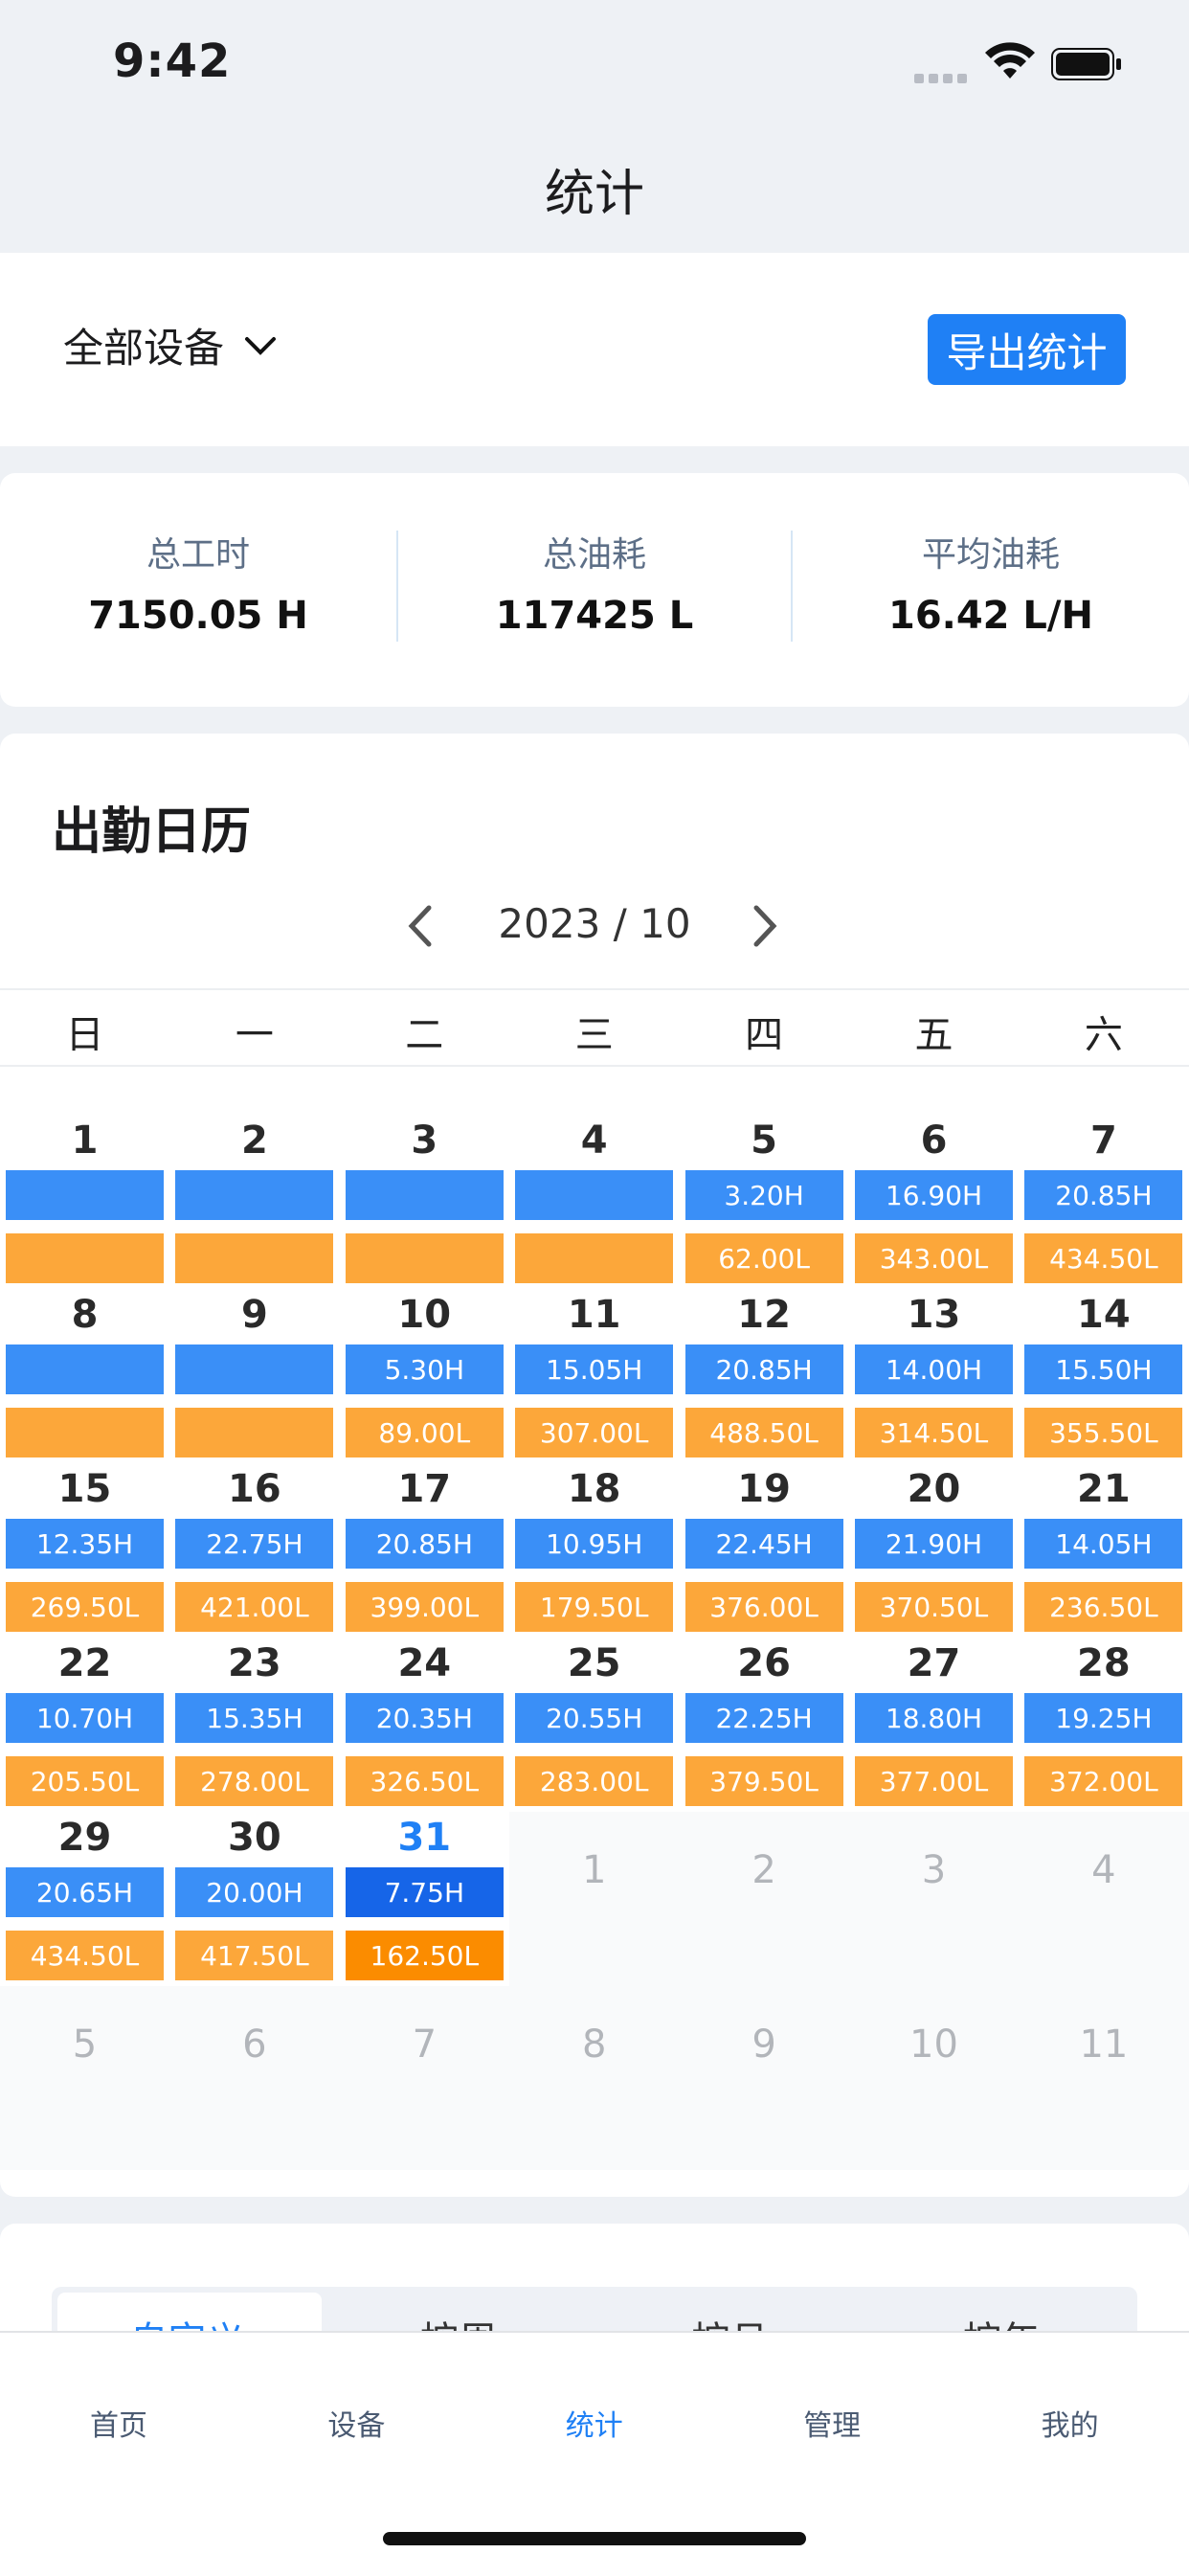 Image resolution: width=1189 pixels, height=2576 pixels. I want to click on calendar-day-31: 31 7.75H 162.50L, so click(424, 1899).